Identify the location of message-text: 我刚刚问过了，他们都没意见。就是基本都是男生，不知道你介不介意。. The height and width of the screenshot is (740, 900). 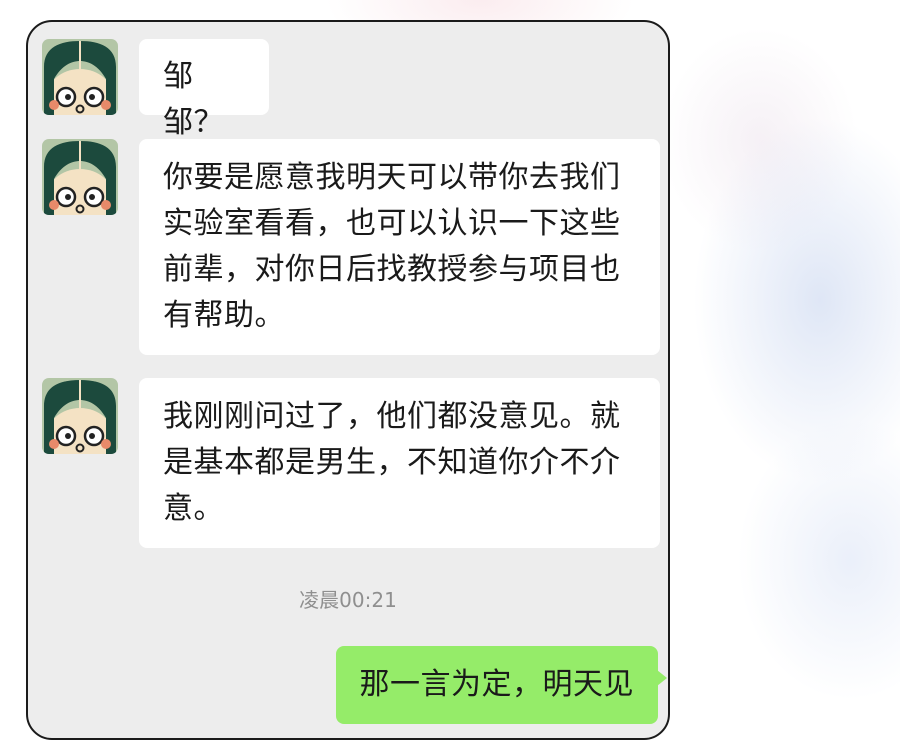
(392, 462).